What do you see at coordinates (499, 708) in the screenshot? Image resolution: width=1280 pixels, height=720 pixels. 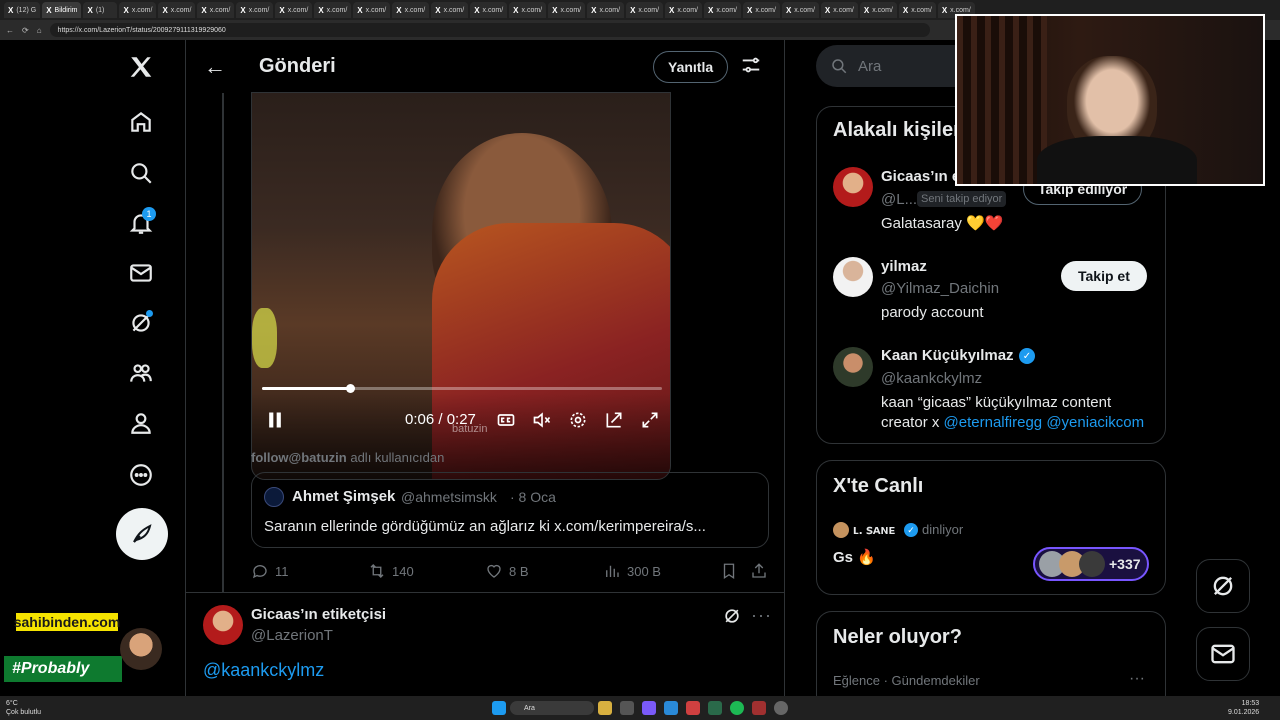 I see `windows-start-icon` at bounding box center [499, 708].